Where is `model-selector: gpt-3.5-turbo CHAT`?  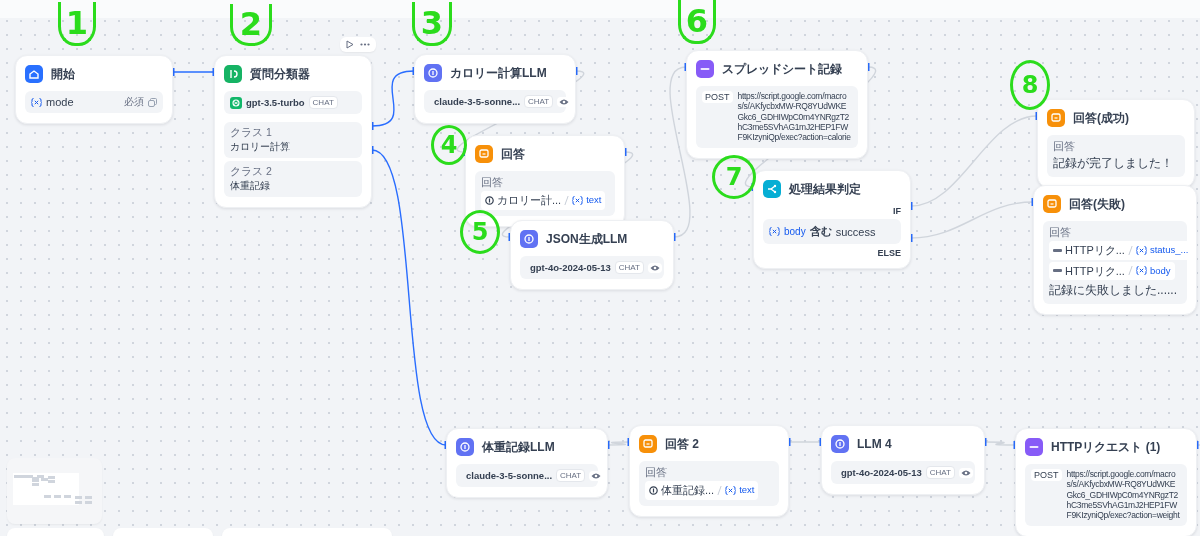
model-selector: gpt-3.5-turbo CHAT is located at coordinates (293, 102).